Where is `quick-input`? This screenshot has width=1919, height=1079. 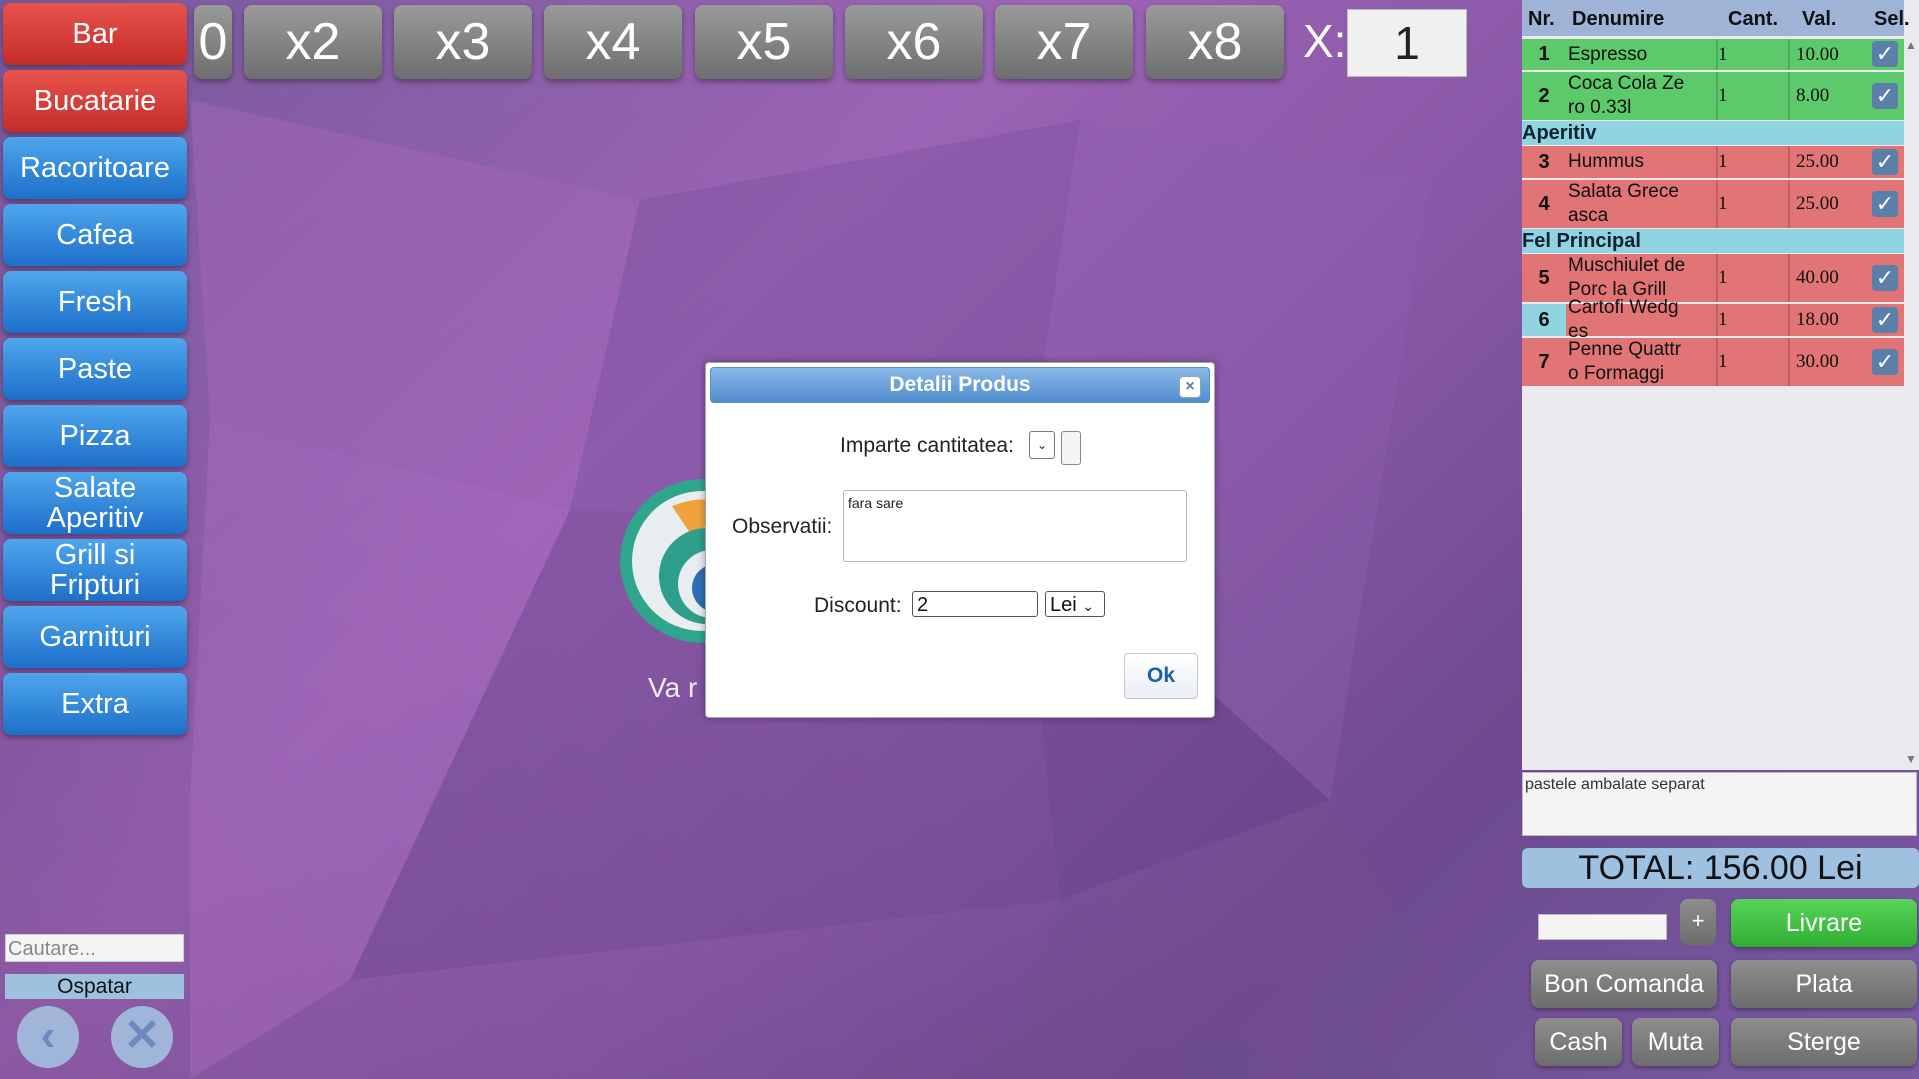
quick-input is located at coordinates (1602, 927).